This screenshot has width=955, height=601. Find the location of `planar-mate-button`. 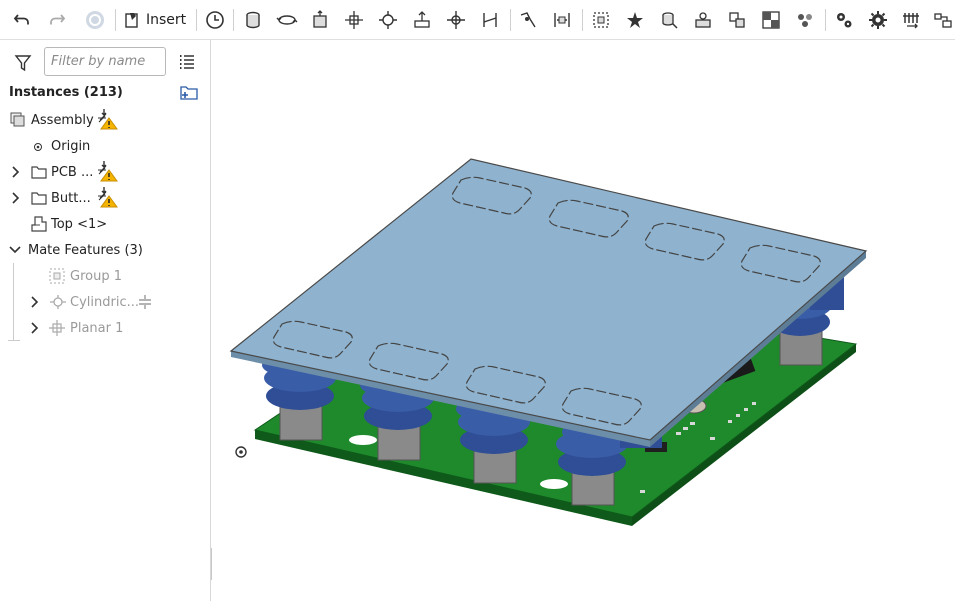

planar-mate-button is located at coordinates (354, 20).